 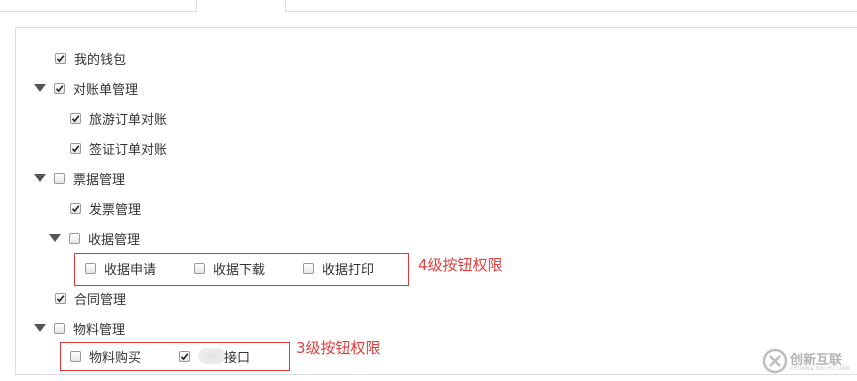 I want to click on tree-node-my-wallet: 我的钱包, so click(x=90, y=58).